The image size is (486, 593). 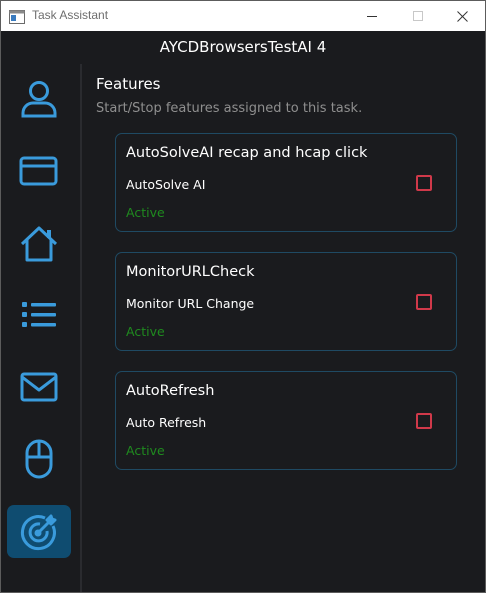 What do you see at coordinates (166, 422) in the screenshot?
I see `feature-label: Auto Refresh` at bounding box center [166, 422].